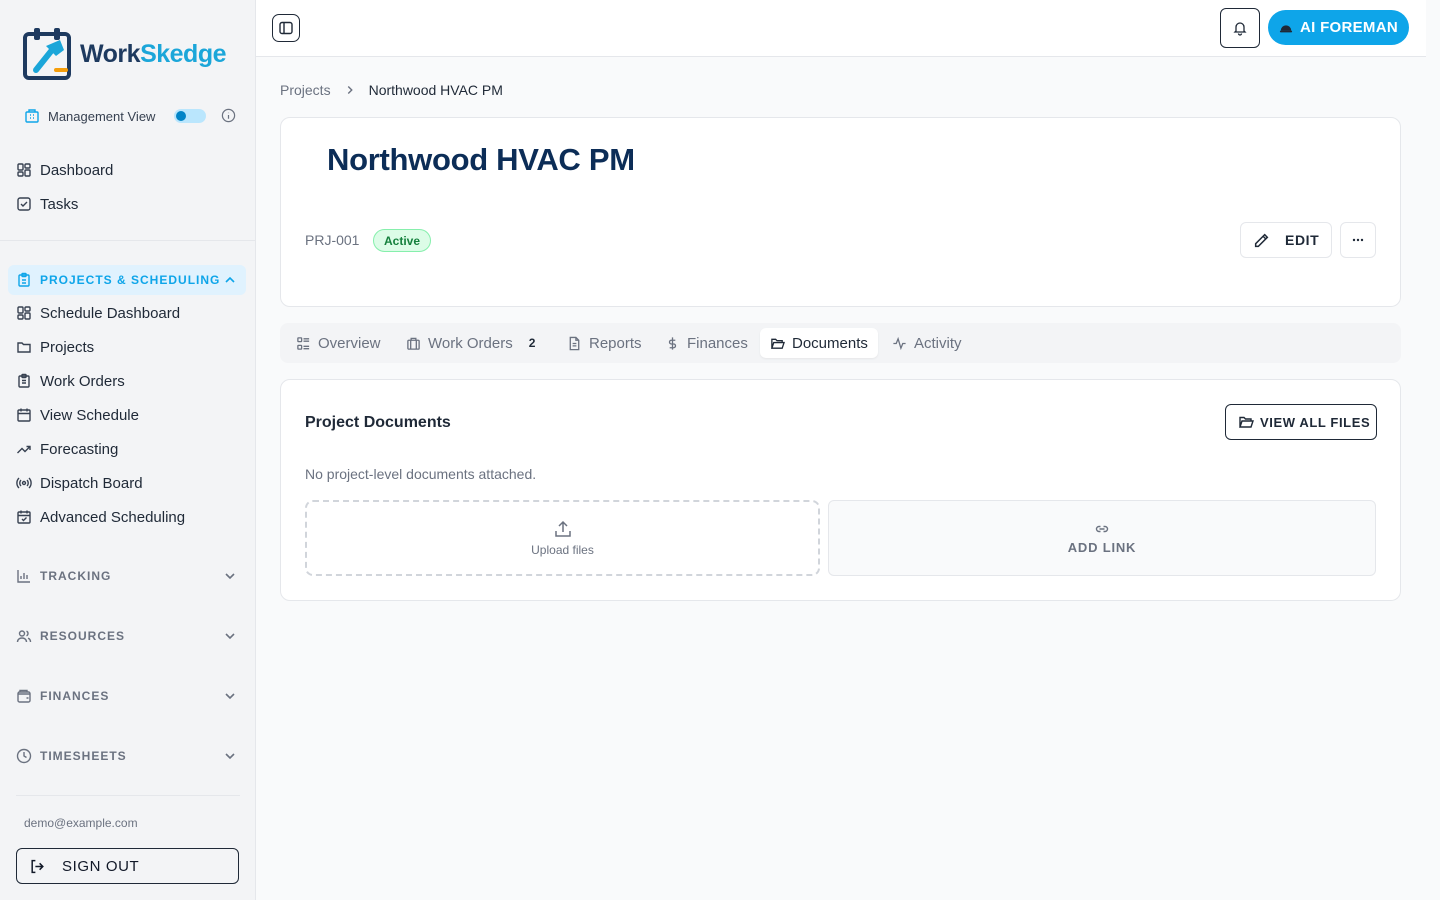  What do you see at coordinates (532, 343) in the screenshot?
I see `tab-count-badge: 2` at bounding box center [532, 343].